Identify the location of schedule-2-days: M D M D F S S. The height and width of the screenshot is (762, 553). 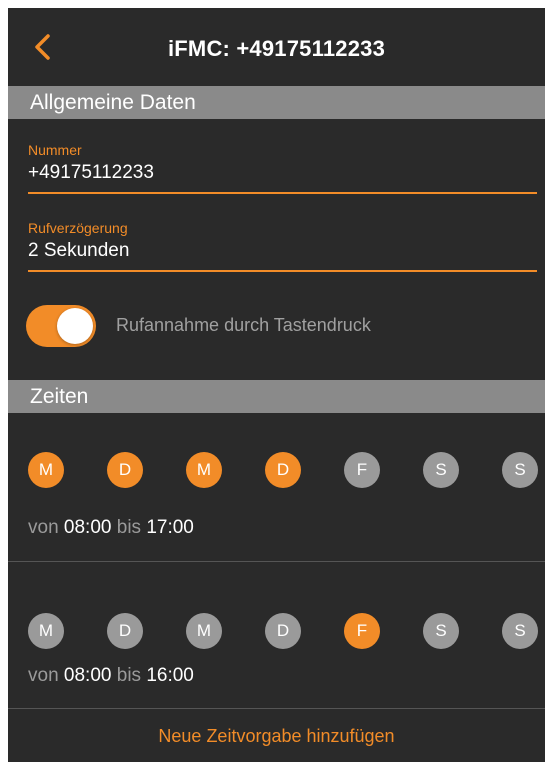
(283, 631).